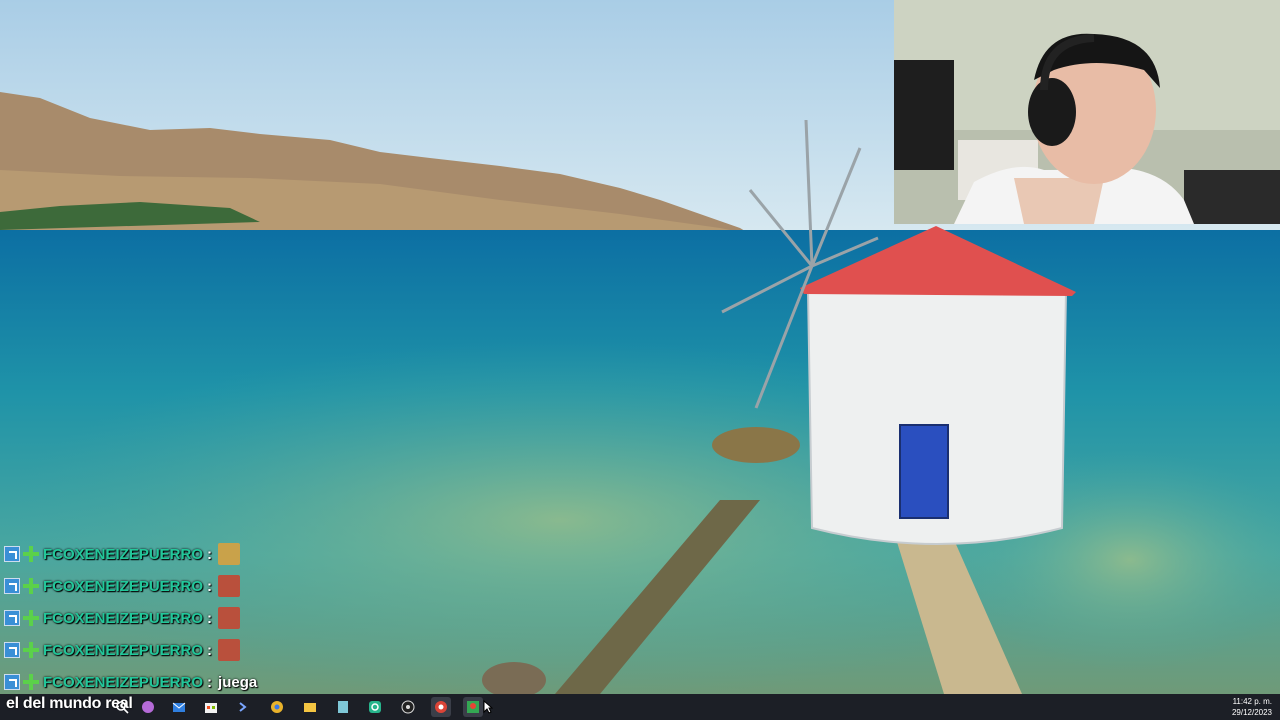 The image size is (1280, 720). Describe the element at coordinates (1252, 707) in the screenshot. I see `system-clock: 11:42 p. m. 29/12/2023` at that location.